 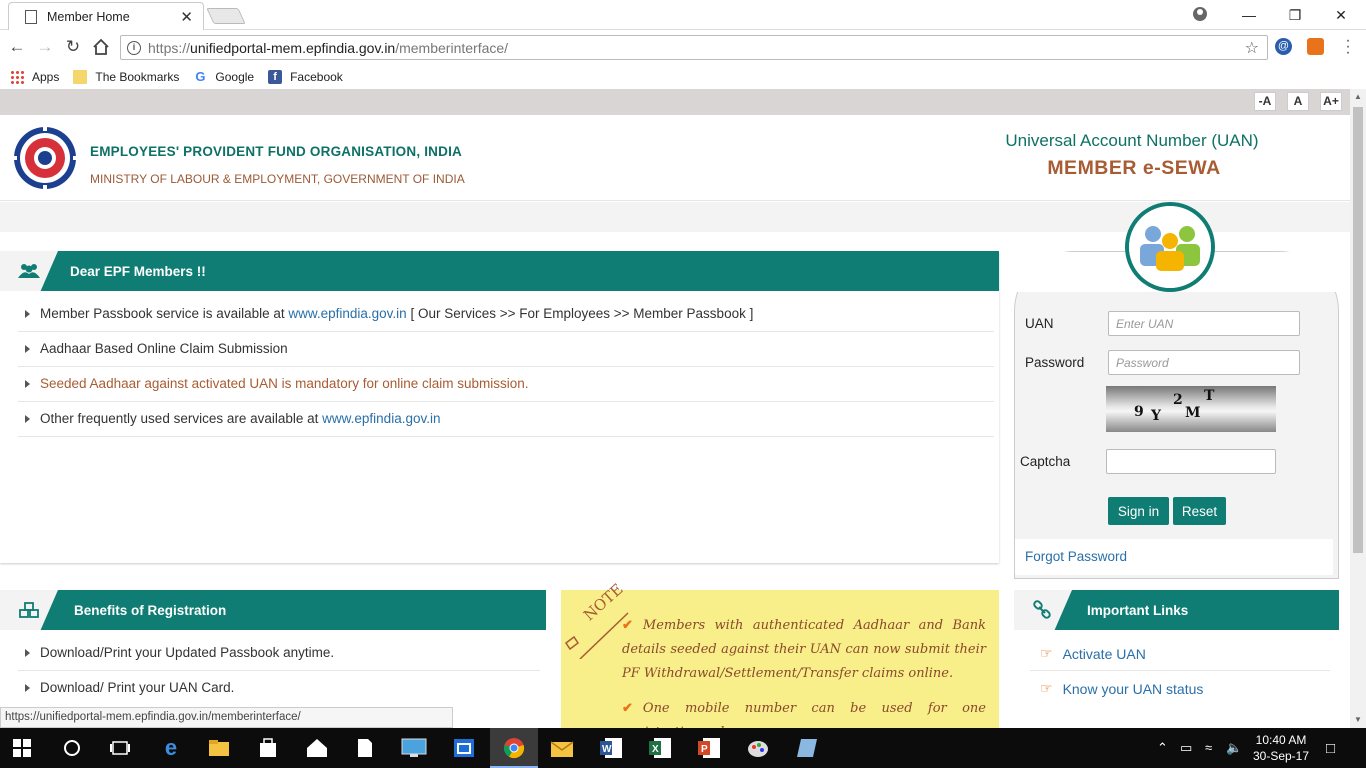 I want to click on tab-title: Member Home, so click(x=88, y=16).